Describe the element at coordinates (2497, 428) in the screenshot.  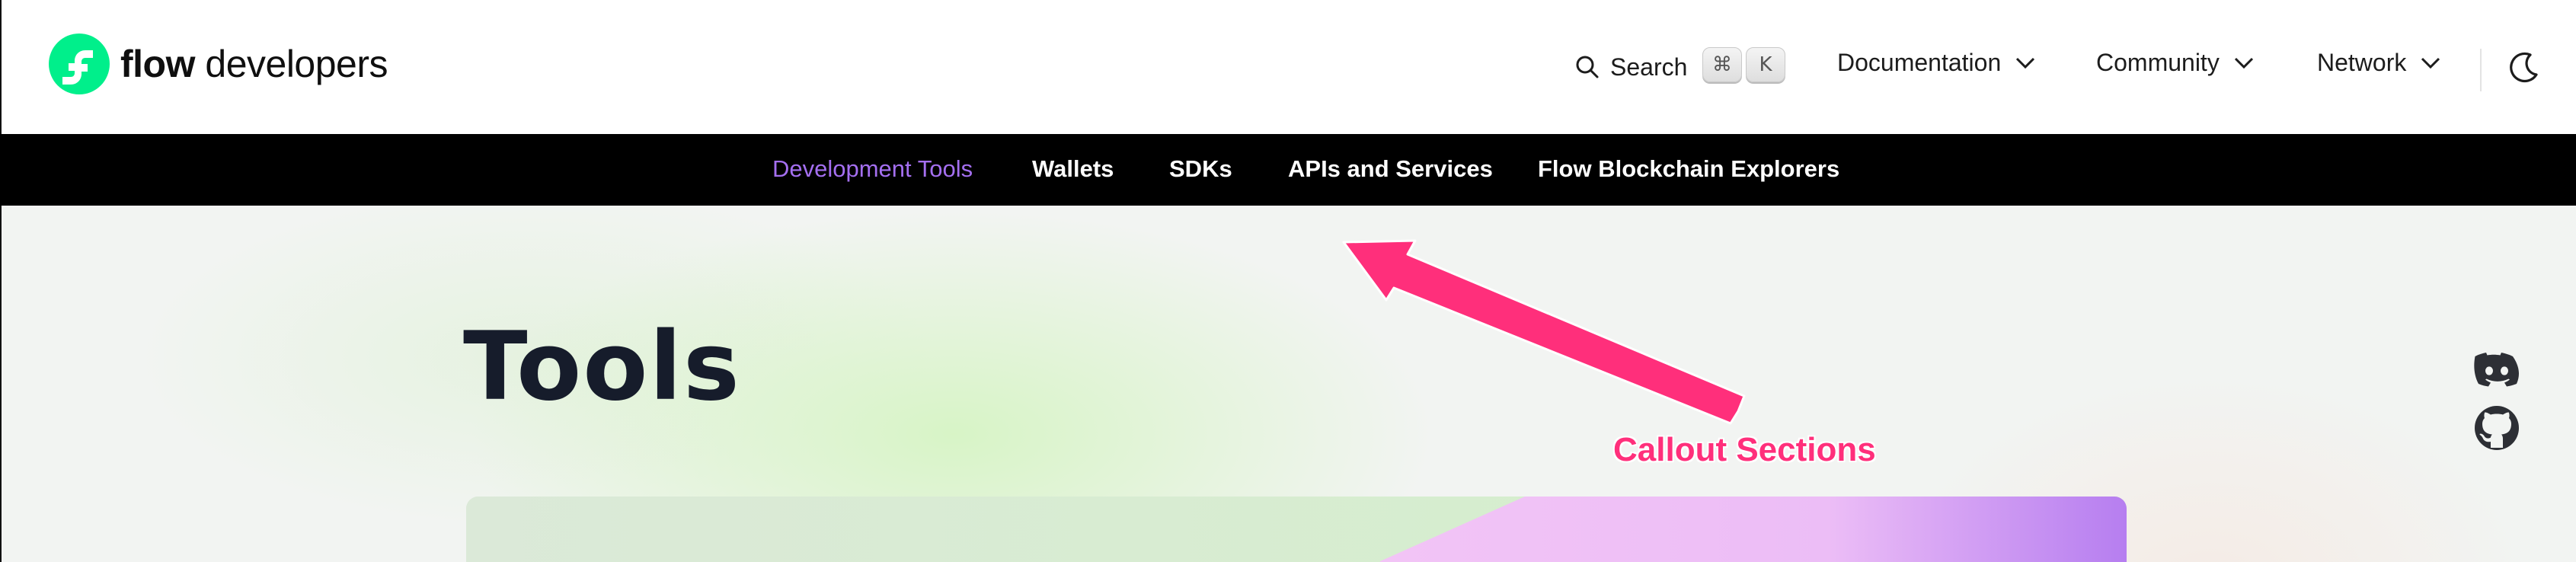
I see `github-icon` at that location.